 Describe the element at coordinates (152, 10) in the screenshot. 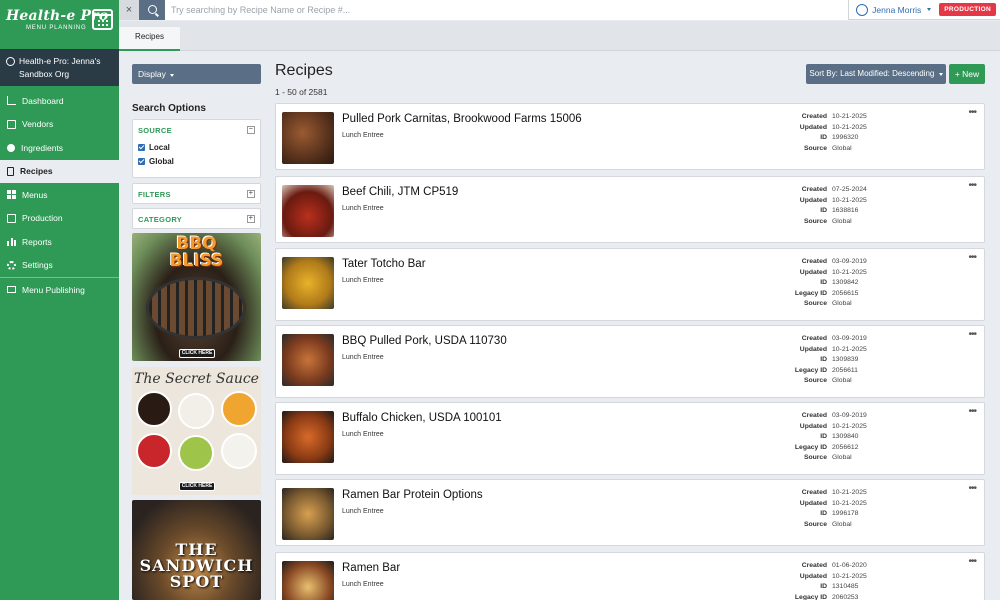

I see `search-button` at that location.